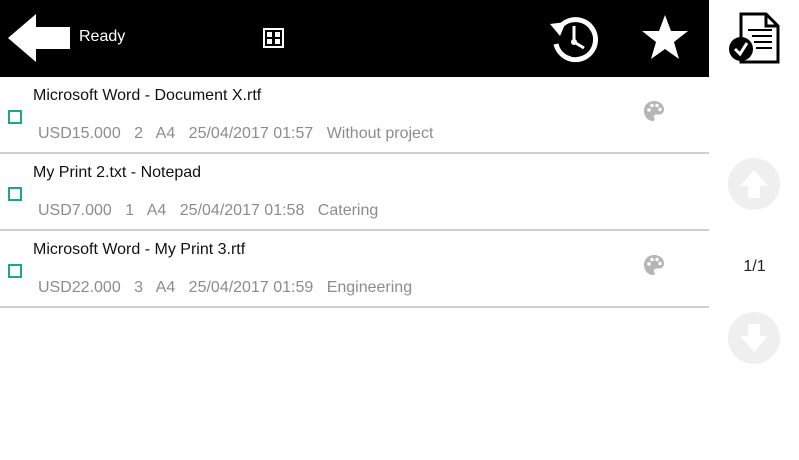 This screenshot has width=799, height=460. What do you see at coordinates (130, 210) in the screenshot?
I see `job-copies: 1` at bounding box center [130, 210].